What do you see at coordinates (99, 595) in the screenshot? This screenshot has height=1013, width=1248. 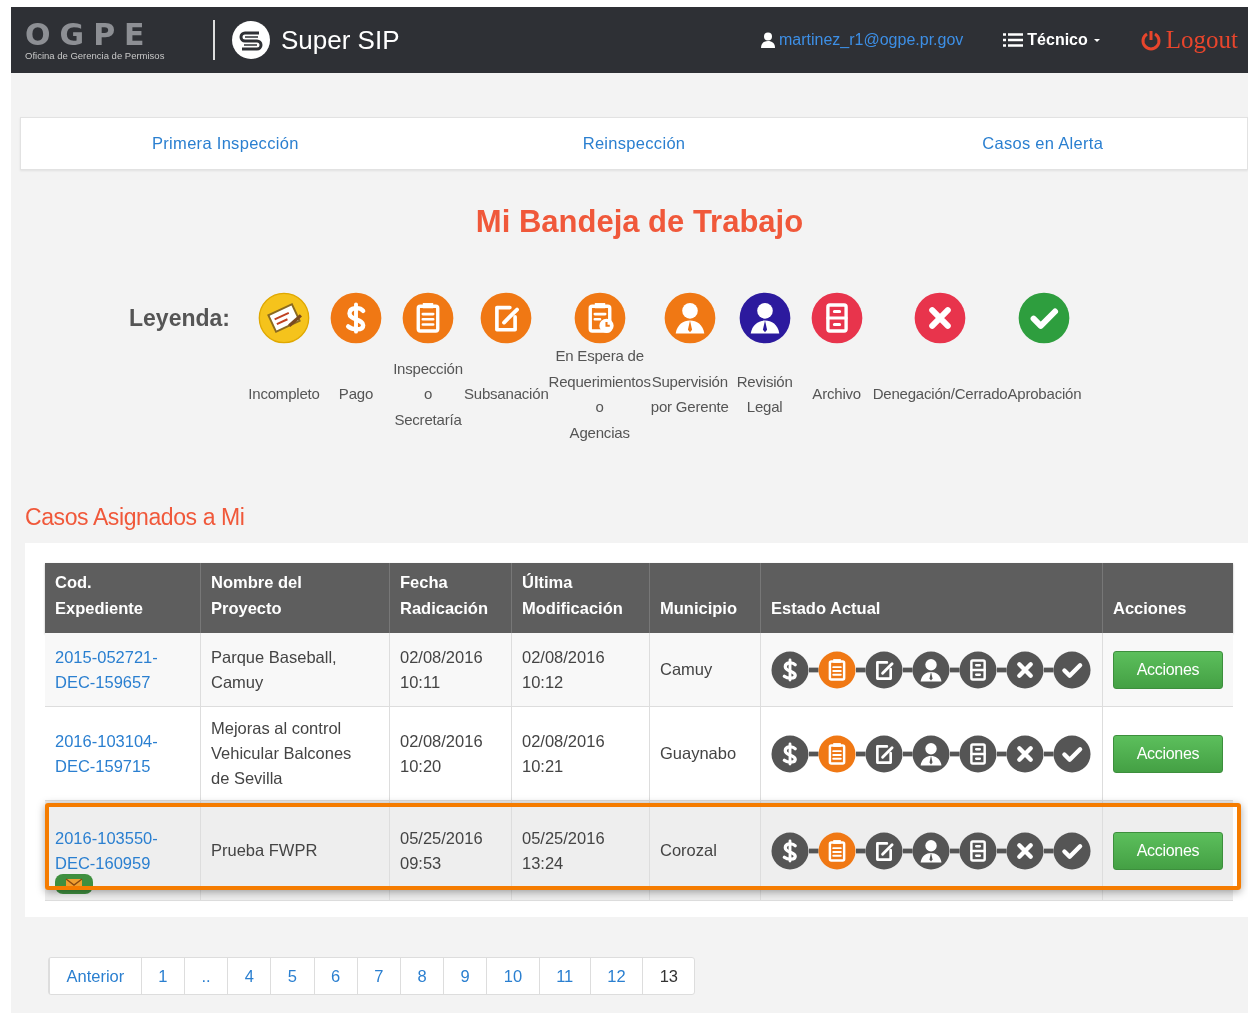 I see `column-header: Cod. Expediente` at bounding box center [99, 595].